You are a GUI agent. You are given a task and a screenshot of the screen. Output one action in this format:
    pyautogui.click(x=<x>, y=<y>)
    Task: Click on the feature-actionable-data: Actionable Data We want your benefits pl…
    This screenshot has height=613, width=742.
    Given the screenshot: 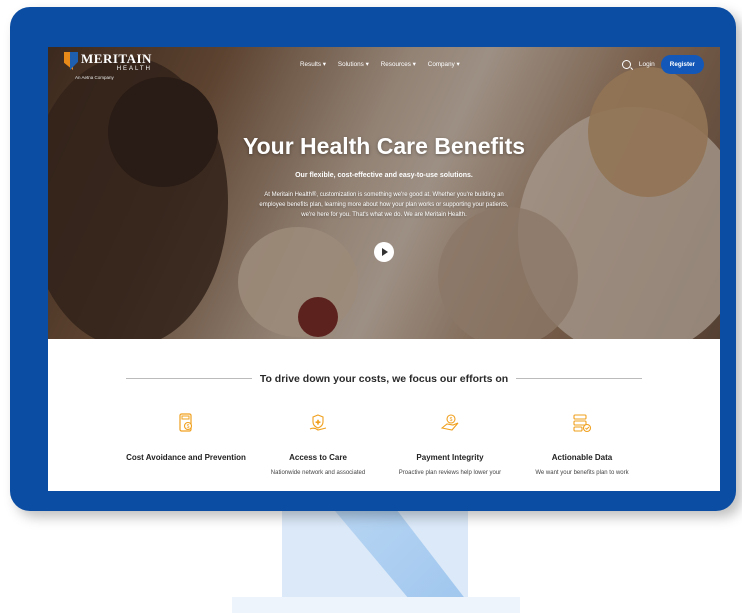 What is the action you would take?
    pyautogui.click(x=582, y=444)
    